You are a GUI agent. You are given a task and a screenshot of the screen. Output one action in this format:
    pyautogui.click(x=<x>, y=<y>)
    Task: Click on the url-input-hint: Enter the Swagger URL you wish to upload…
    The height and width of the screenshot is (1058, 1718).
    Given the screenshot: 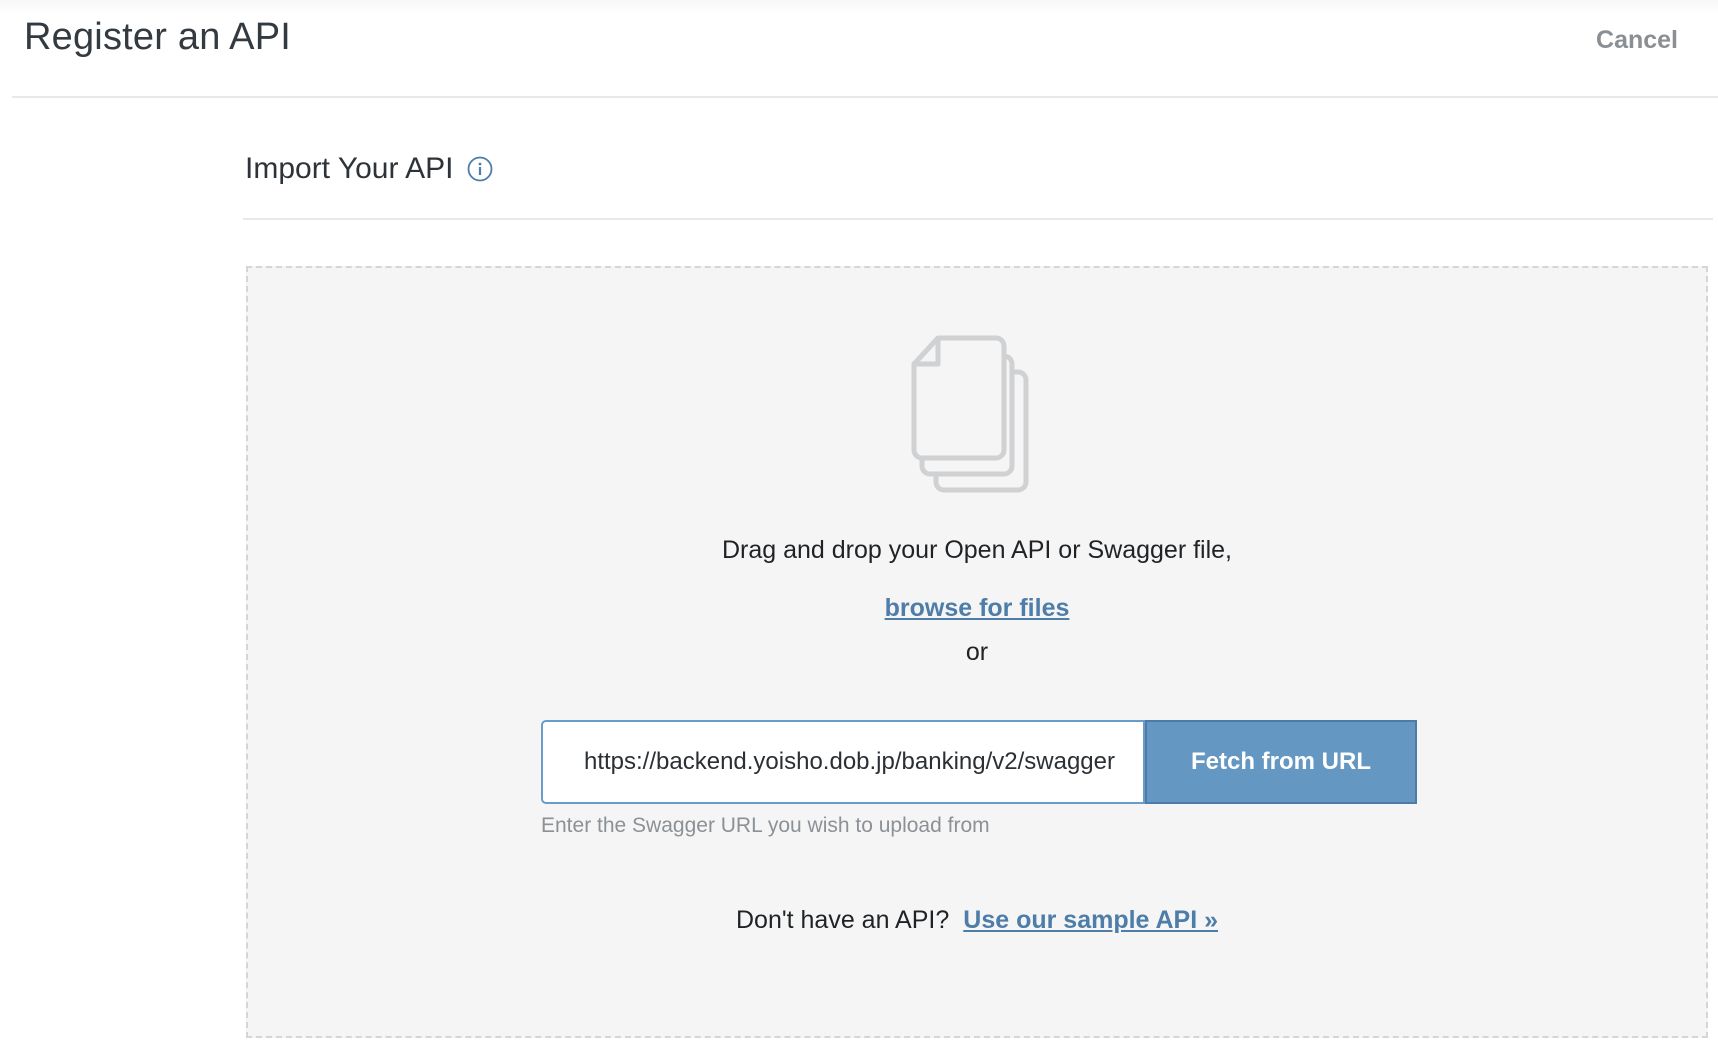 What is the action you would take?
    pyautogui.click(x=765, y=825)
    